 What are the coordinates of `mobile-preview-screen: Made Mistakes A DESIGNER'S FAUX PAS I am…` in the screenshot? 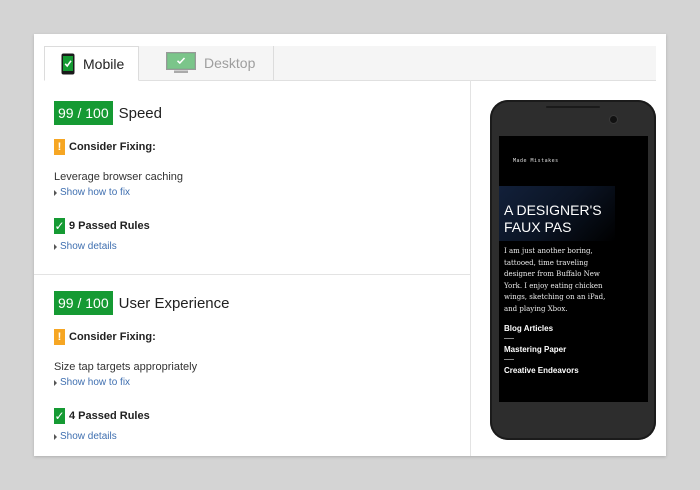 It's located at (573, 269).